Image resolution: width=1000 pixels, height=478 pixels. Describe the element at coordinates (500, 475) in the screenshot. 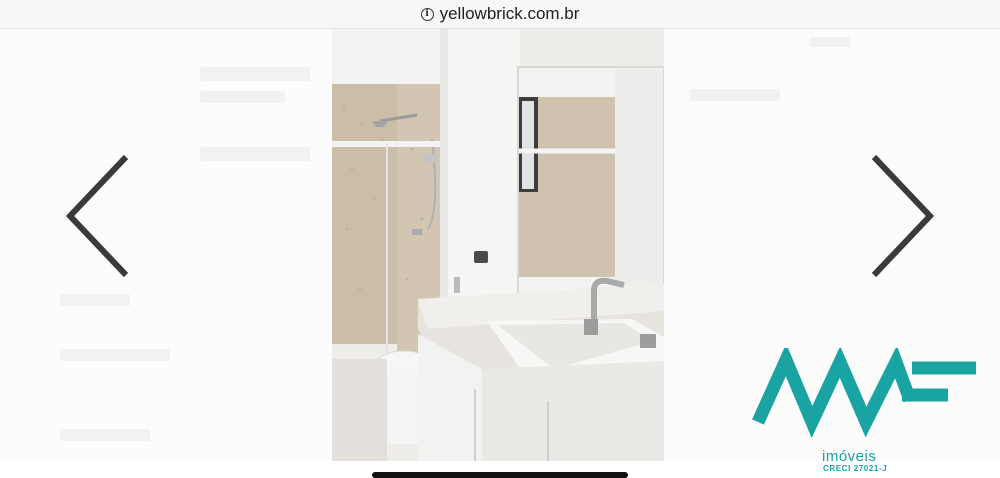

I see `home-indicator` at that location.